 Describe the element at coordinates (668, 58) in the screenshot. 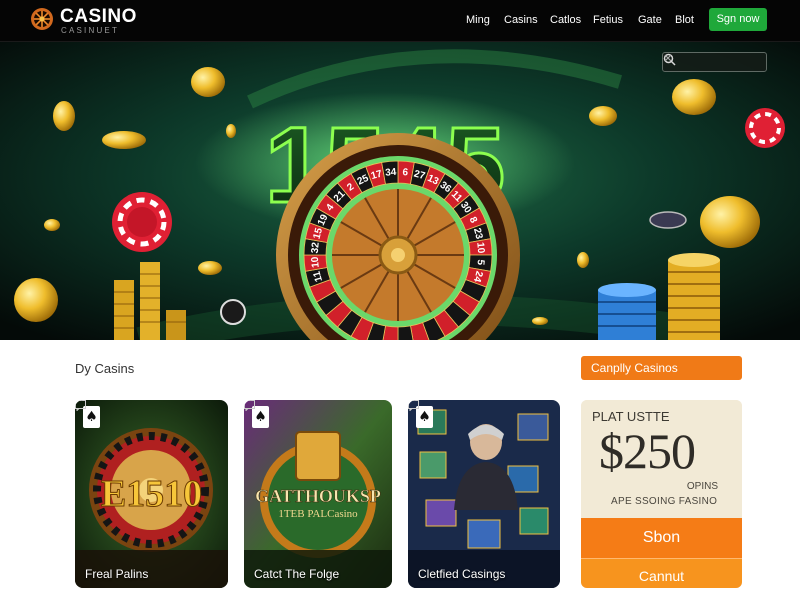

I see `clear-icon` at that location.